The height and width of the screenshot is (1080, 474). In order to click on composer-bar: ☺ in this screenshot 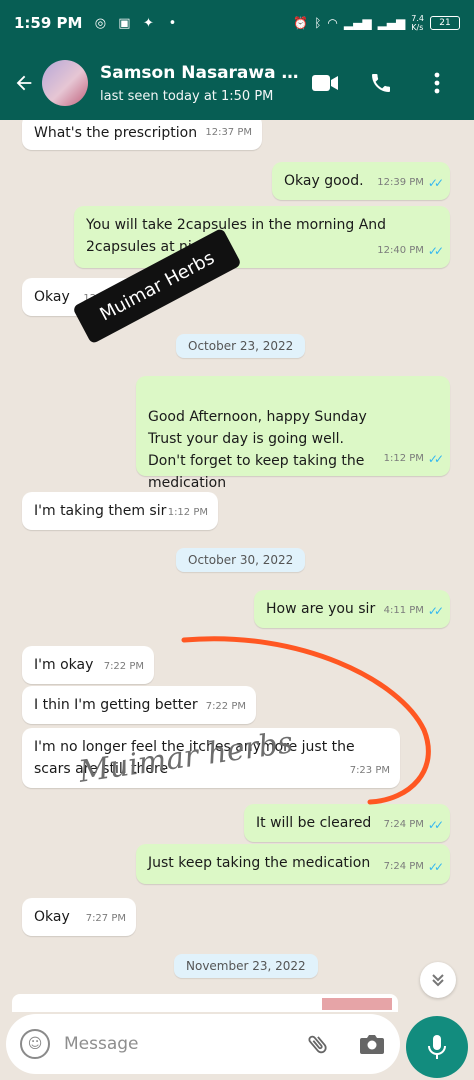, I will do `click(237, 1044)`.